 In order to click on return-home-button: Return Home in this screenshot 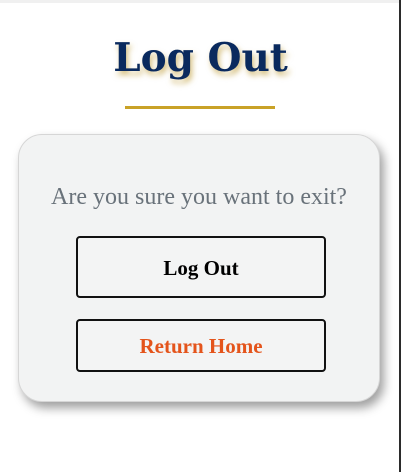, I will do `click(201, 345)`.